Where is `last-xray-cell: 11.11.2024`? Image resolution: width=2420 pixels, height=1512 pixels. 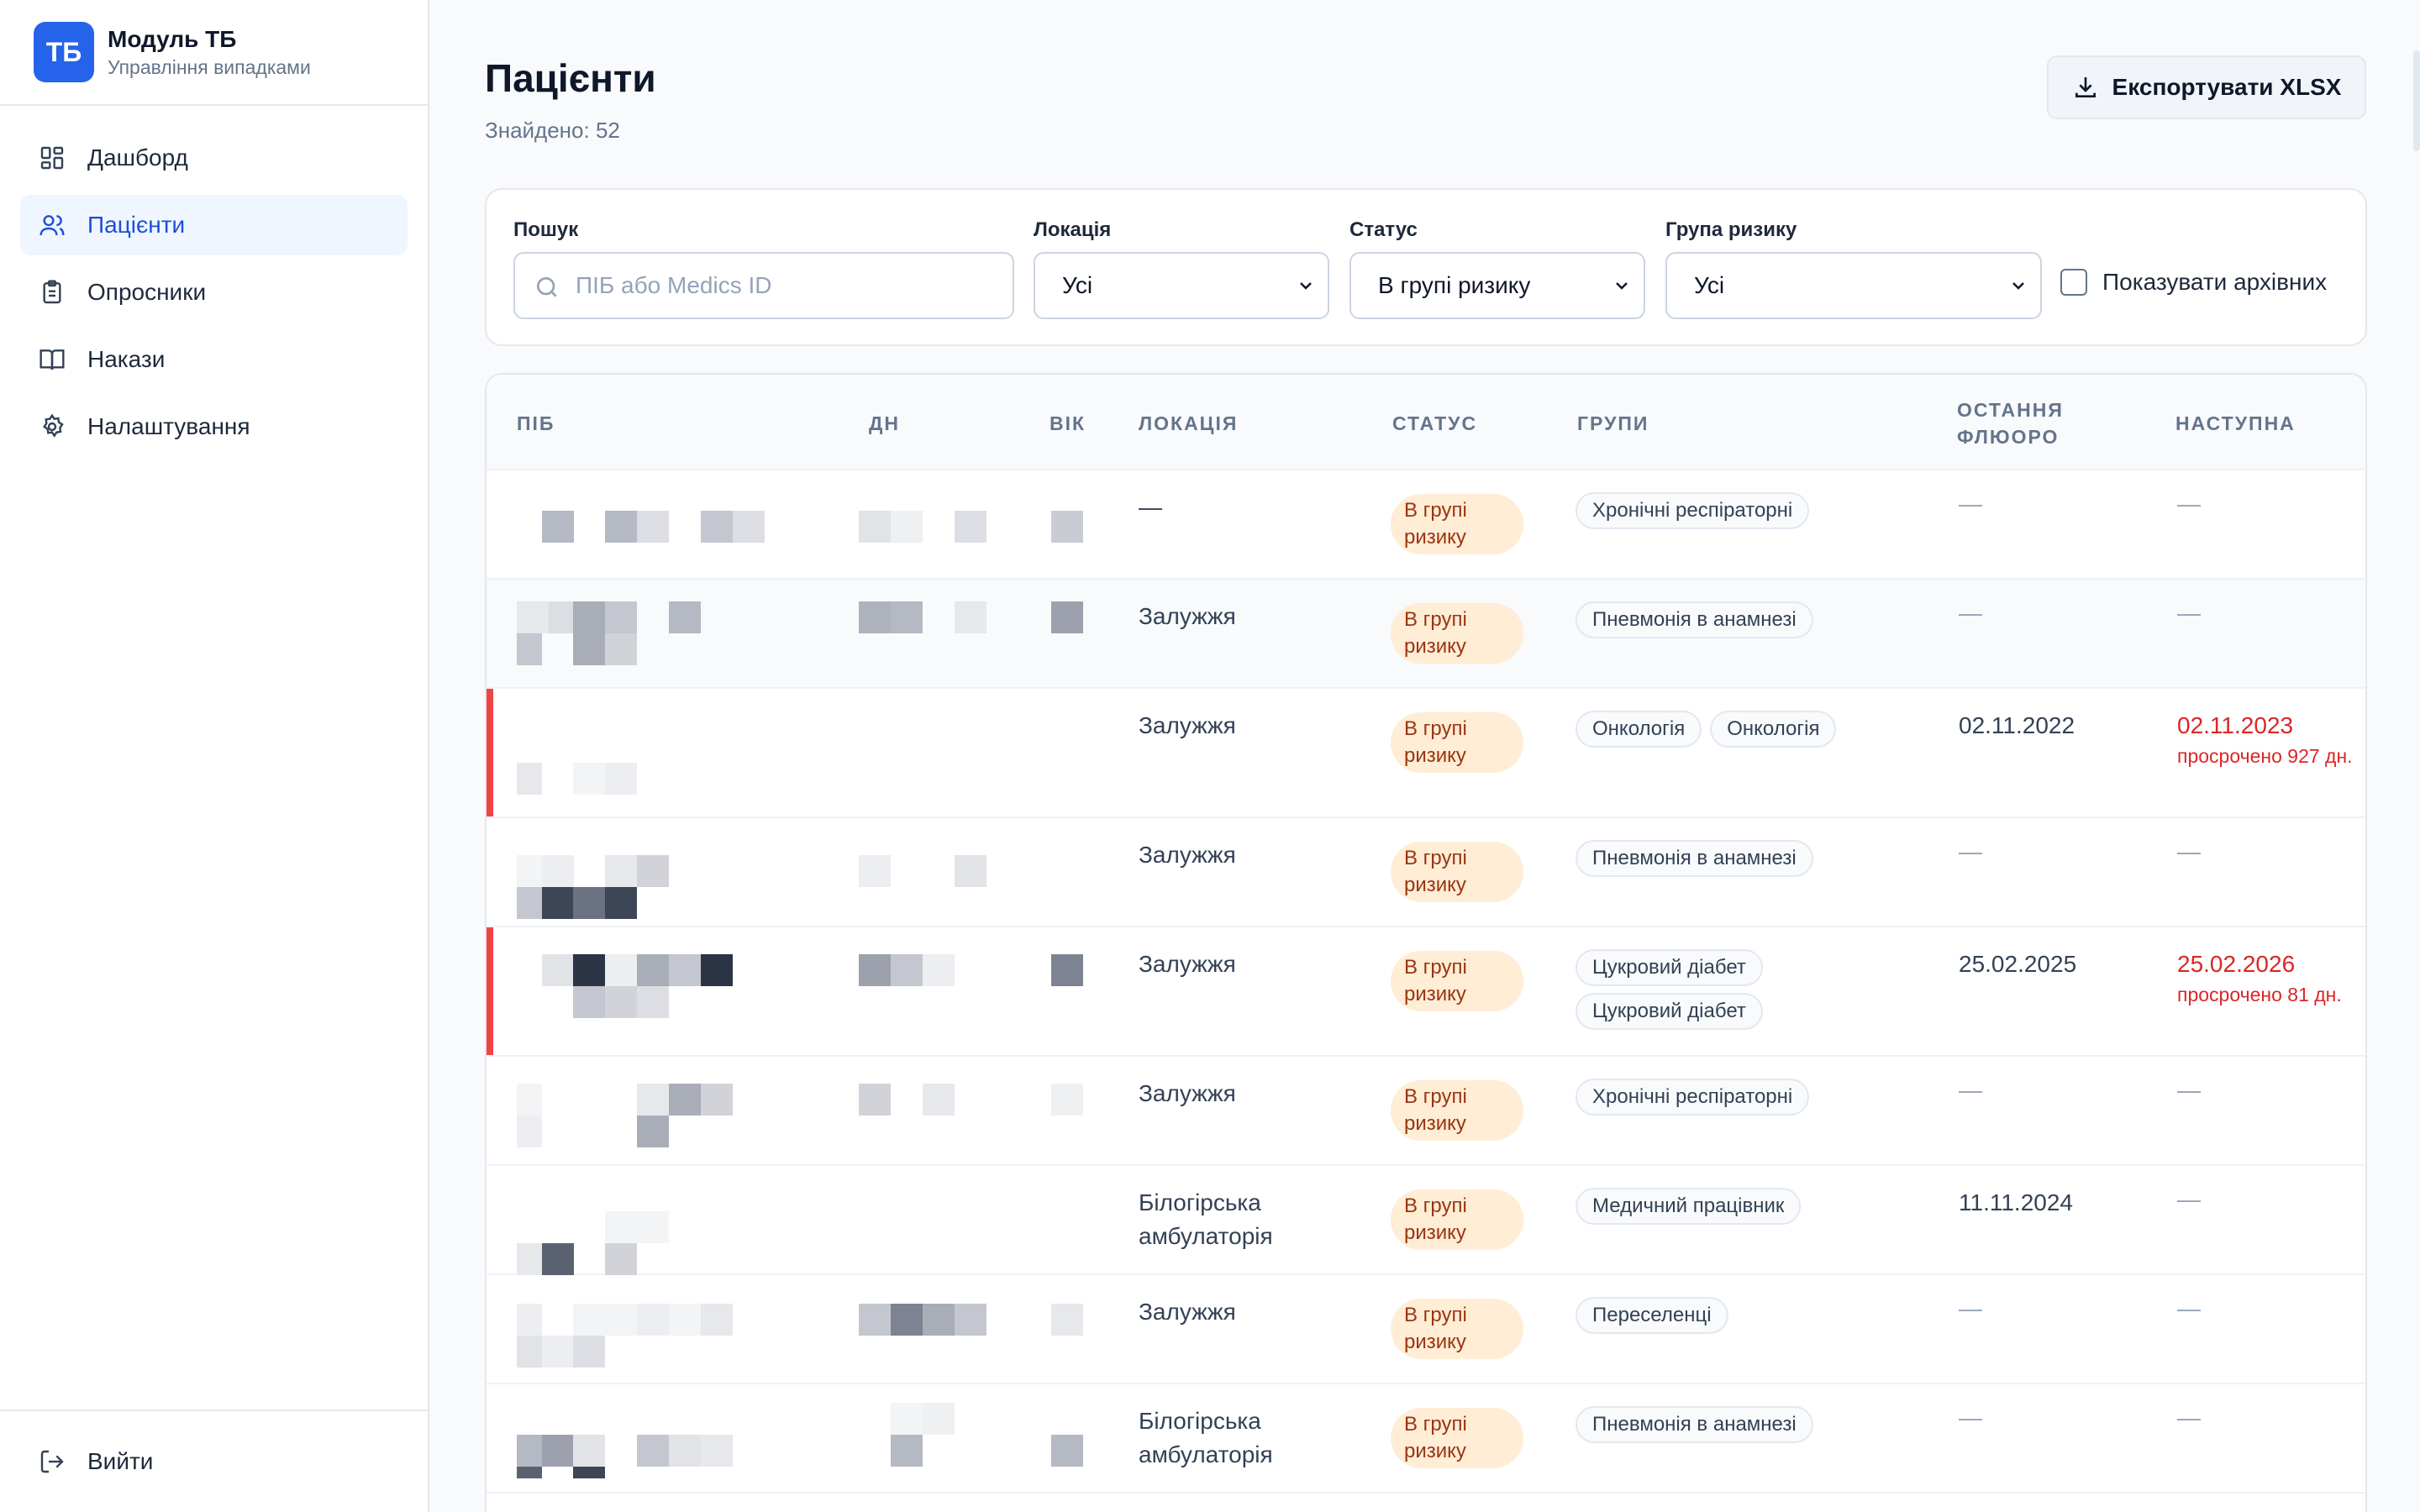 last-xray-cell: 11.11.2024 is located at coordinates (2016, 1202).